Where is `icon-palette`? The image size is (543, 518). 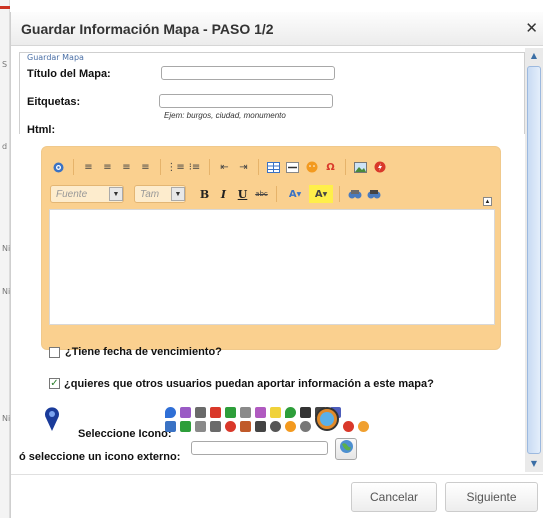
icon-palette is located at coordinates (270, 419).